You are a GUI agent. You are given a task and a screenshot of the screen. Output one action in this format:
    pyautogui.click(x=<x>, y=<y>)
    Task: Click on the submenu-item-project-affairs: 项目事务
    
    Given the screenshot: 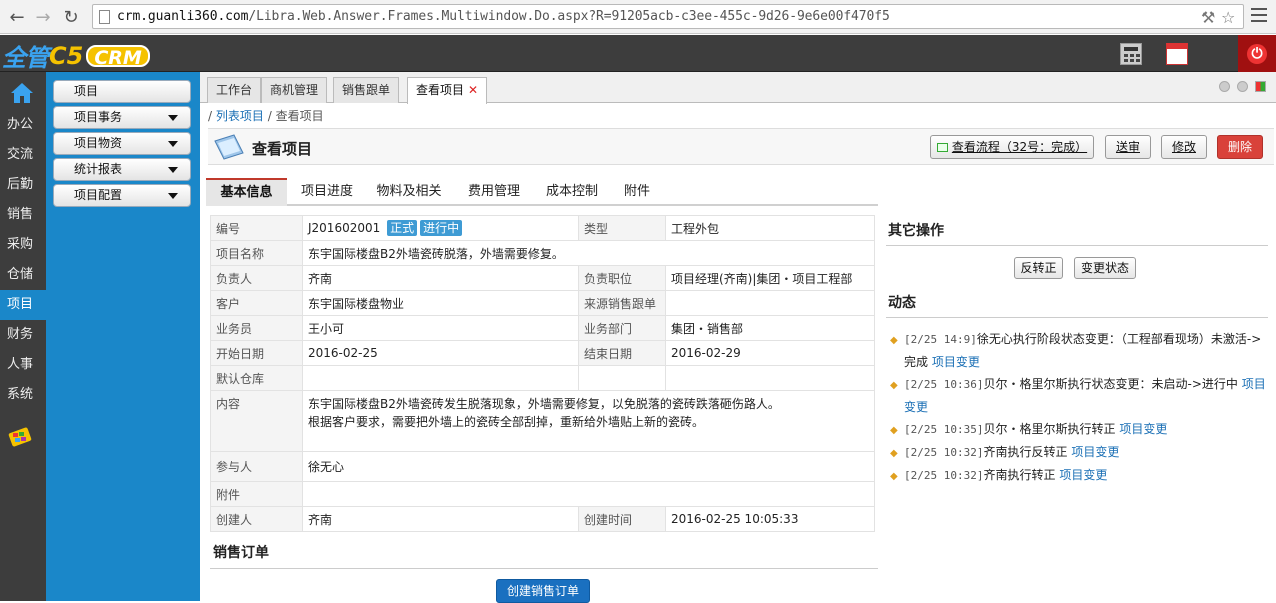 What is the action you would take?
    pyautogui.click(x=122, y=117)
    